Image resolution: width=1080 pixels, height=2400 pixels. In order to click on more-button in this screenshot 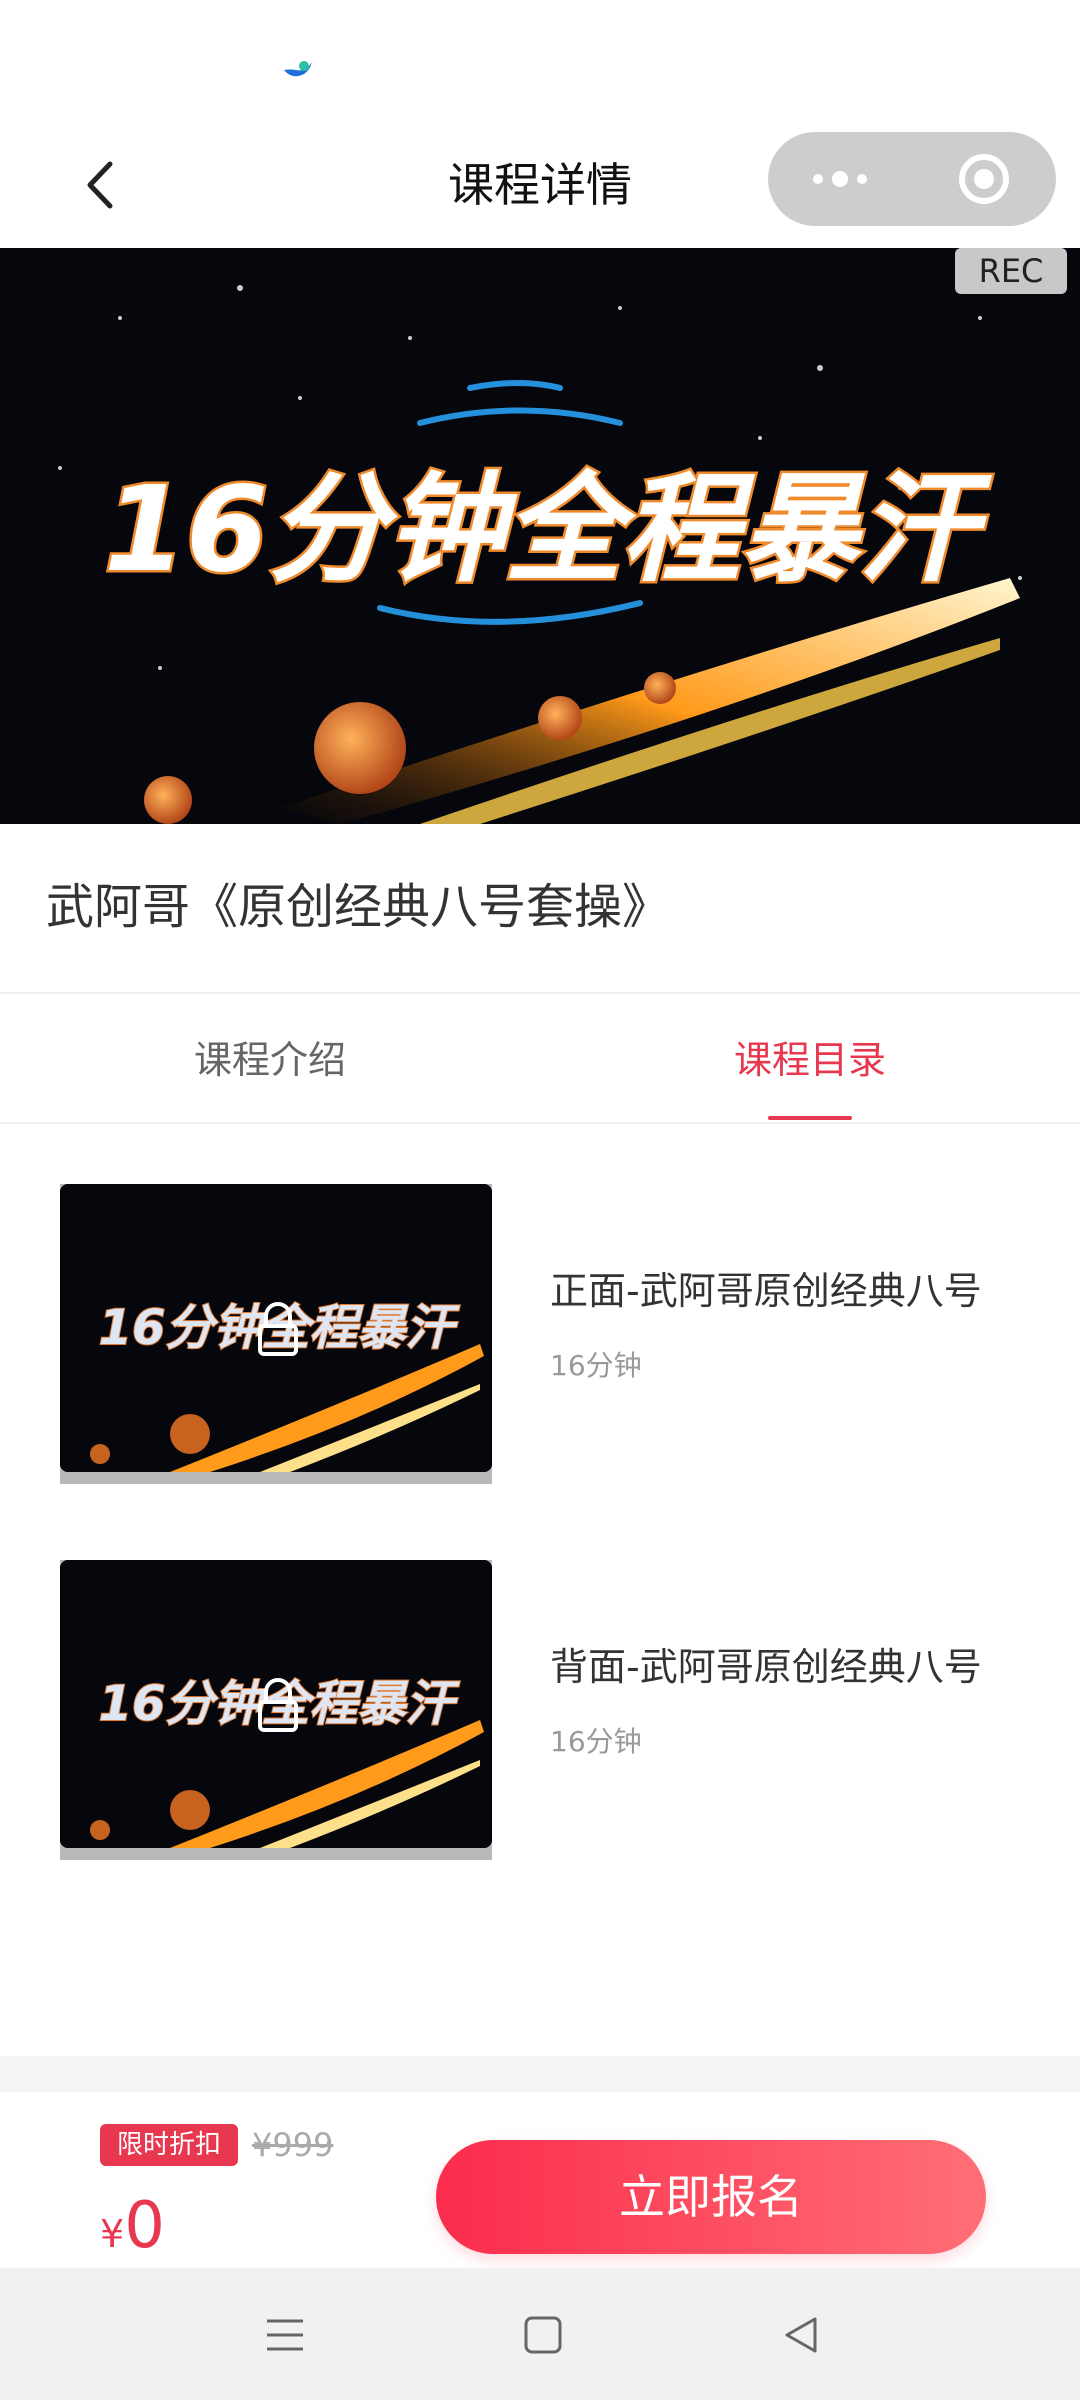, I will do `click(840, 179)`.